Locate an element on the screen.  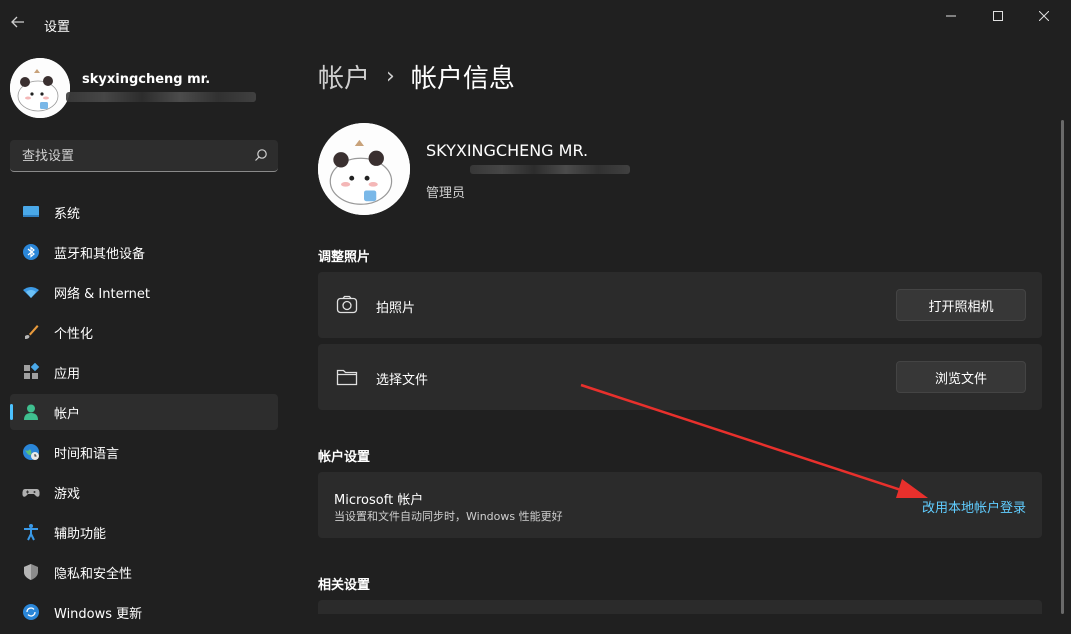
section-title-related: 相关设置 is located at coordinates (344, 585).